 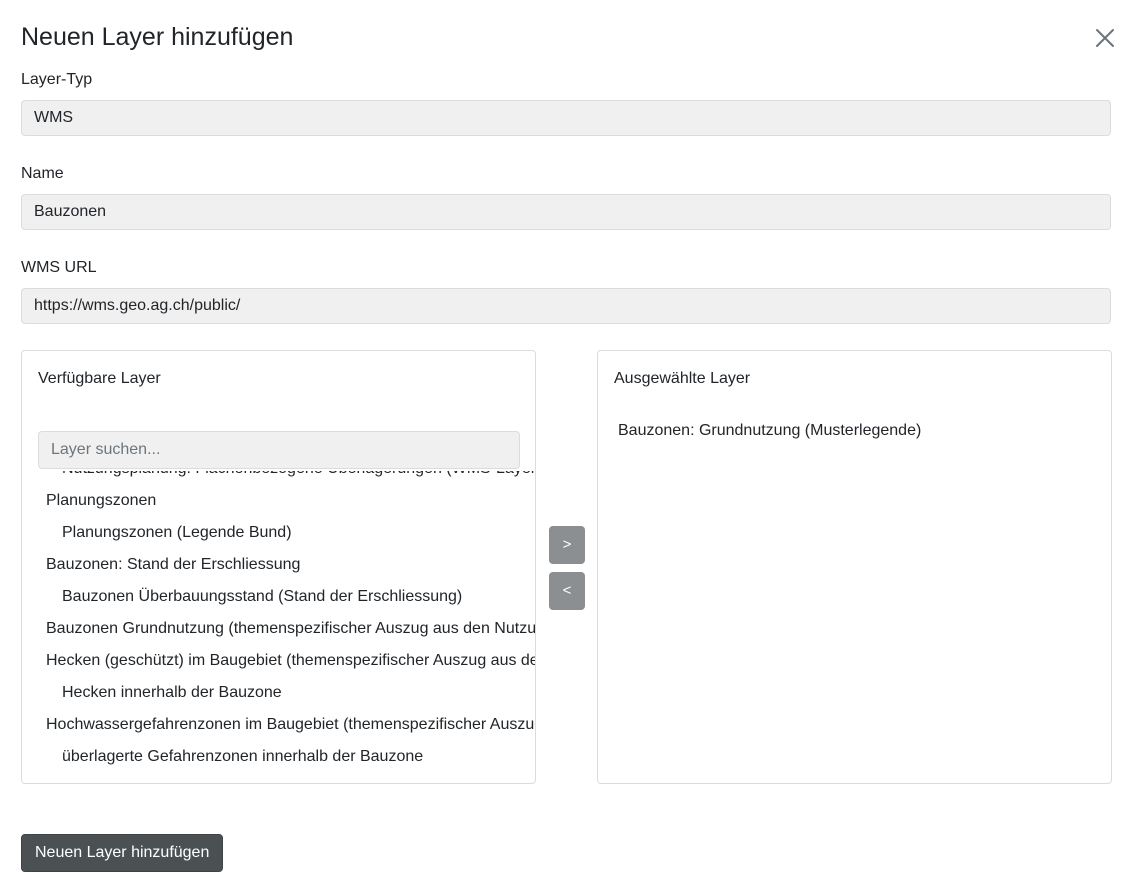 I want to click on list-item: Bauzonen: Stand der Erschliessung, so click(x=161, y=565).